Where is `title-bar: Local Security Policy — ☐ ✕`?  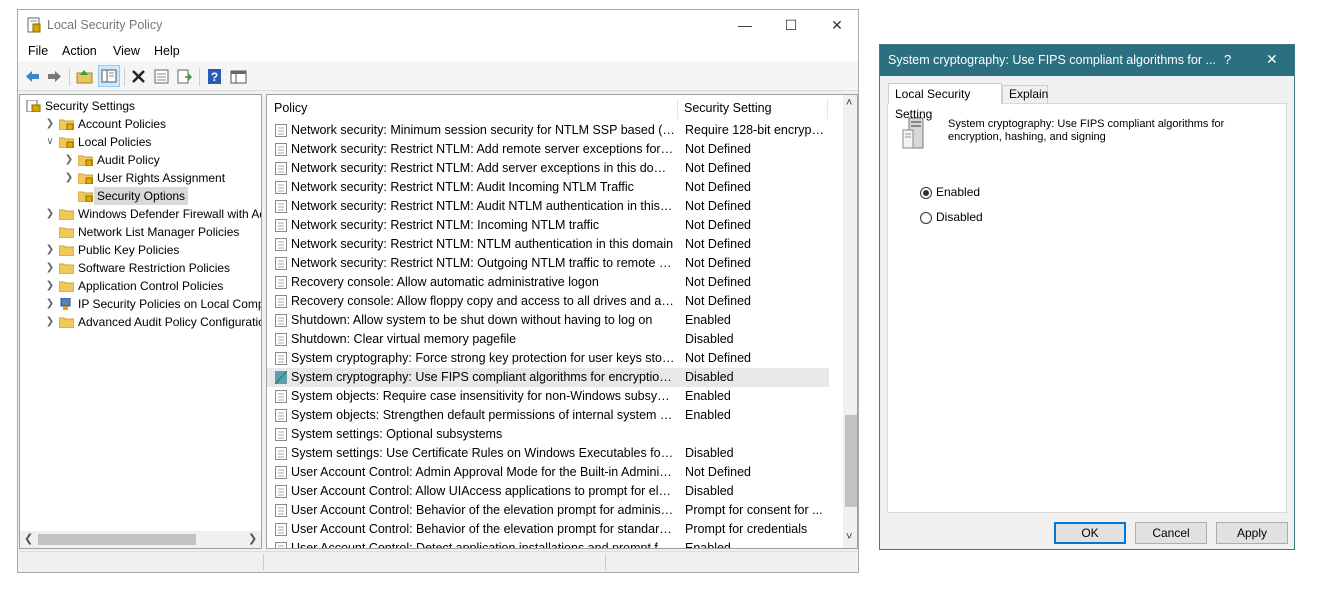 title-bar: Local Security Policy — ☐ ✕ is located at coordinates (438, 25).